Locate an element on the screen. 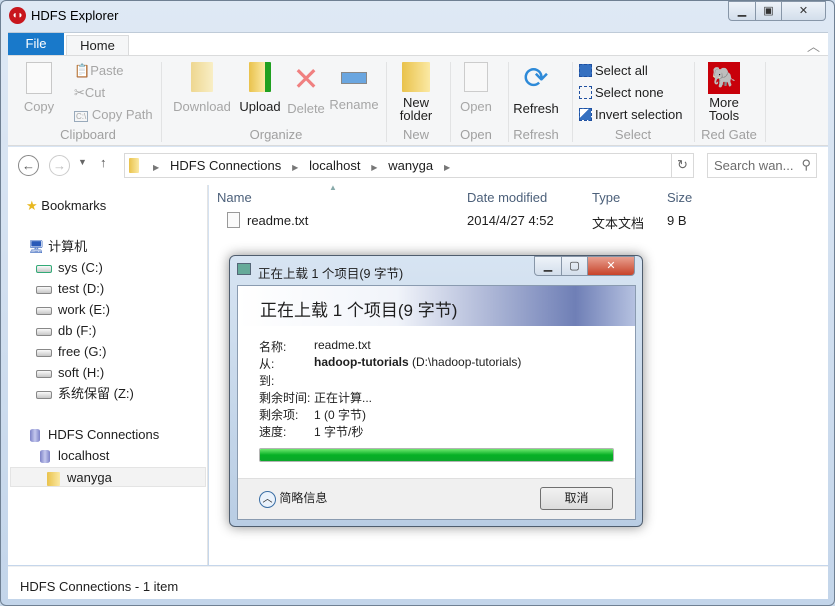 The width and height of the screenshot is (835, 606). refresh-address-icon: ↻ is located at coordinates (682, 165).